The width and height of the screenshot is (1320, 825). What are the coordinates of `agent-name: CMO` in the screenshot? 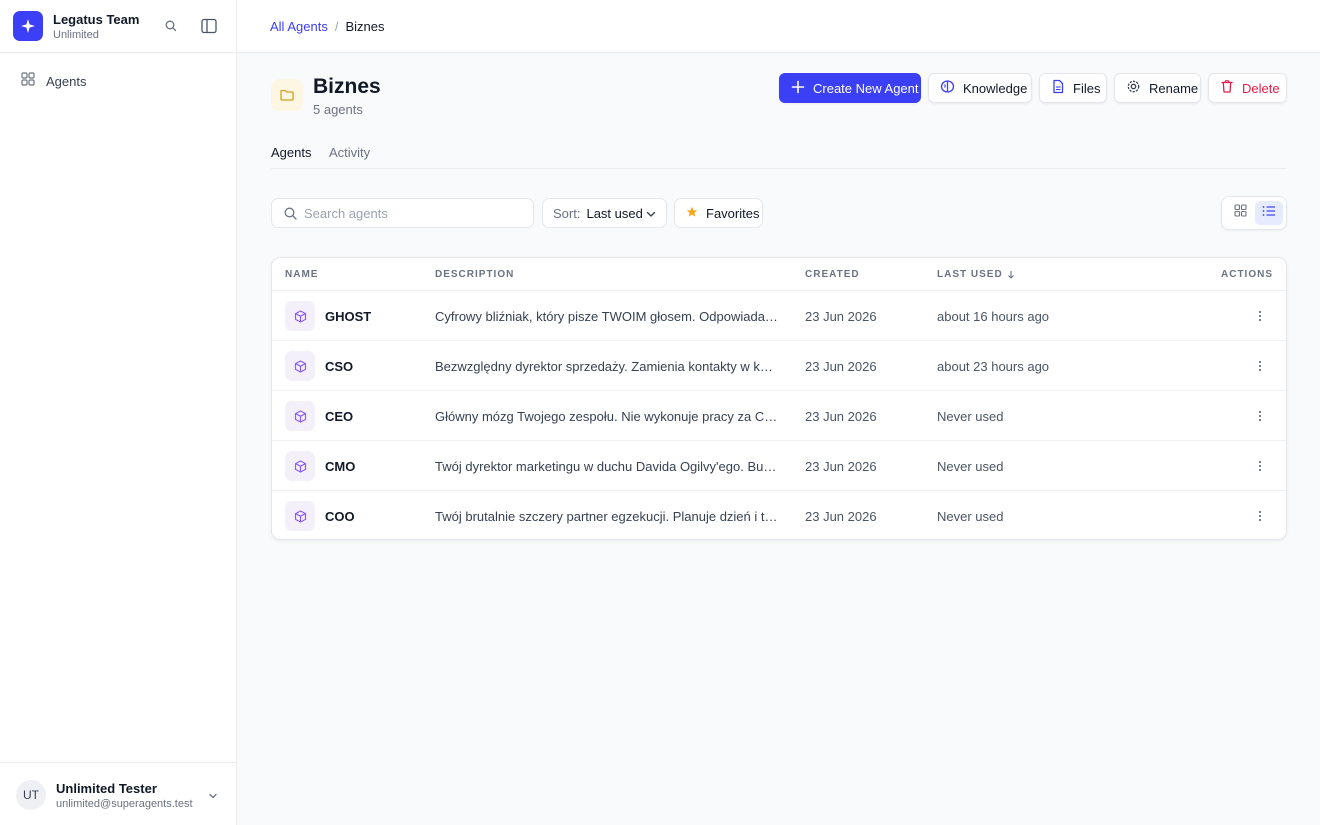 It's located at (340, 466).